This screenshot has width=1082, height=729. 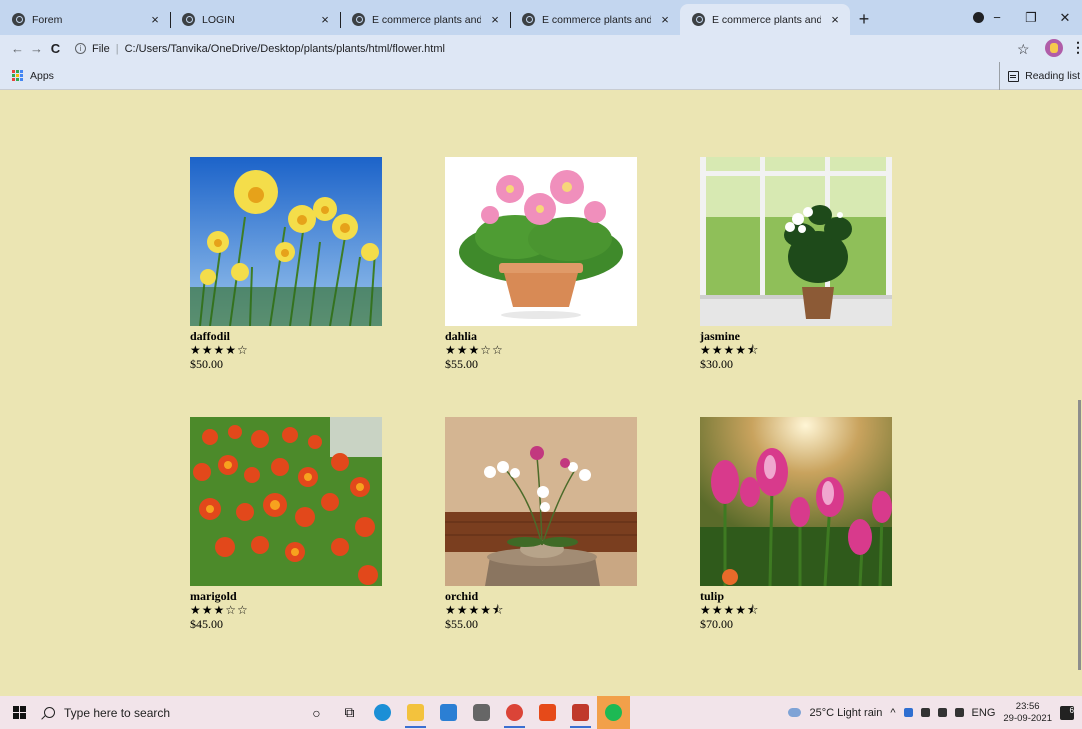 What do you see at coordinates (547, 712) in the screenshot?
I see `office-icon` at bounding box center [547, 712].